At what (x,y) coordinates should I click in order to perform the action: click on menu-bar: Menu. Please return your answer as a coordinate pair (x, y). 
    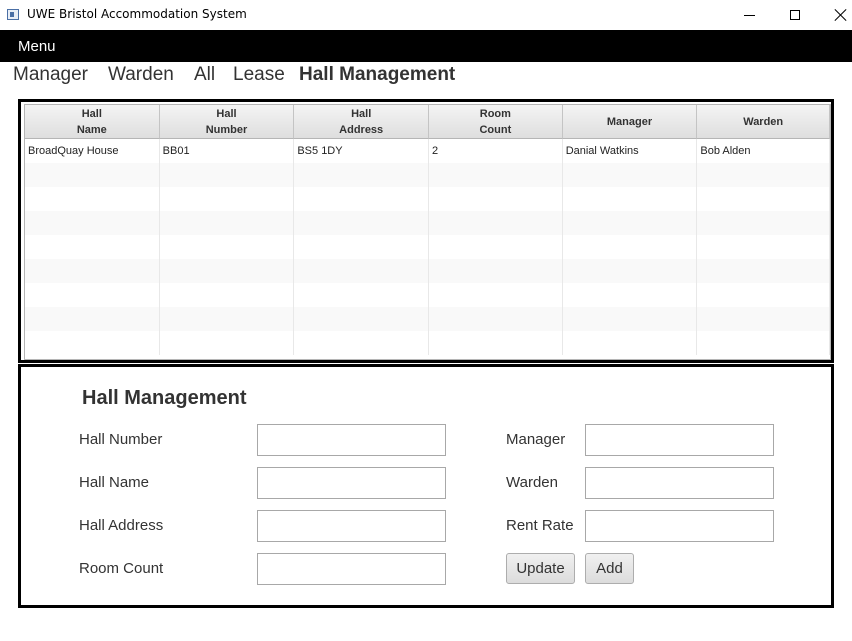
    Looking at the image, I should click on (426, 46).